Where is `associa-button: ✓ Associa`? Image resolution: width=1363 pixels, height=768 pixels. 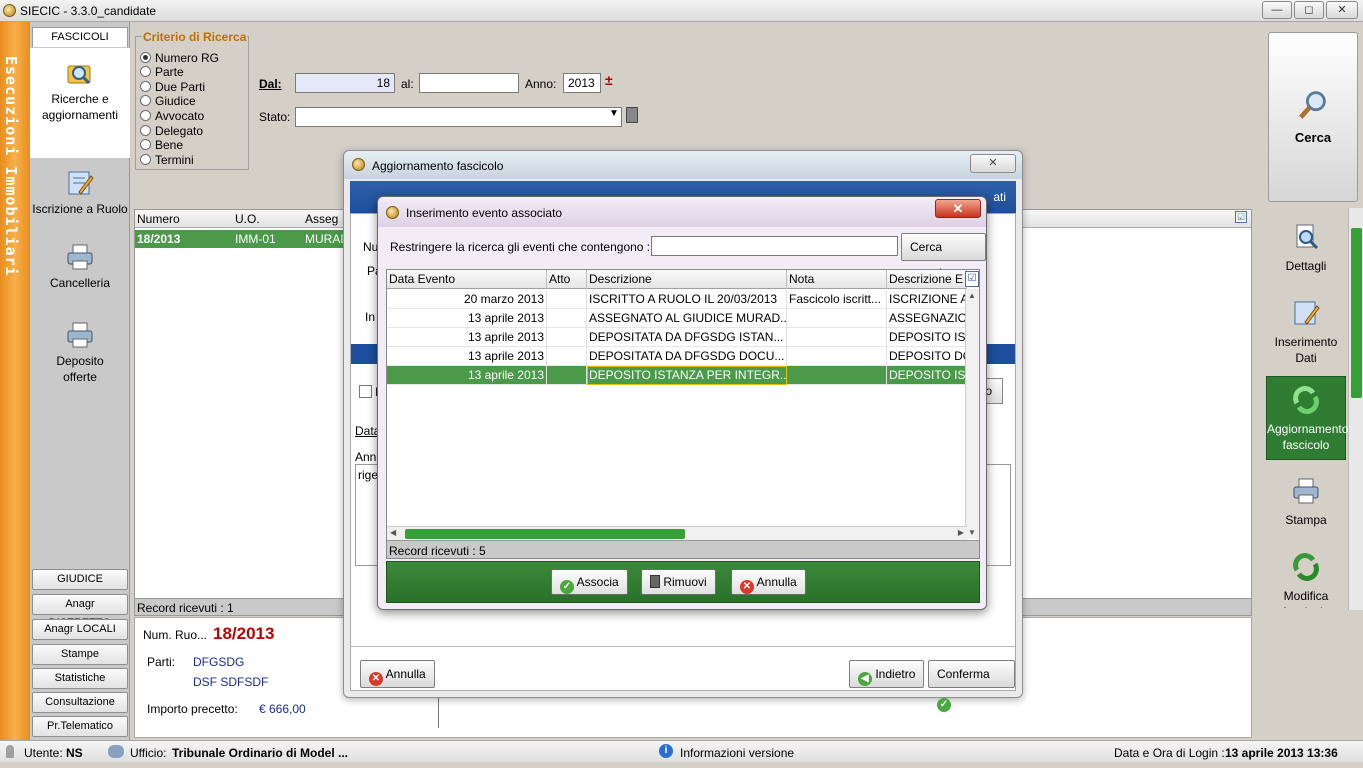
associa-button: ✓ Associa is located at coordinates (589, 582).